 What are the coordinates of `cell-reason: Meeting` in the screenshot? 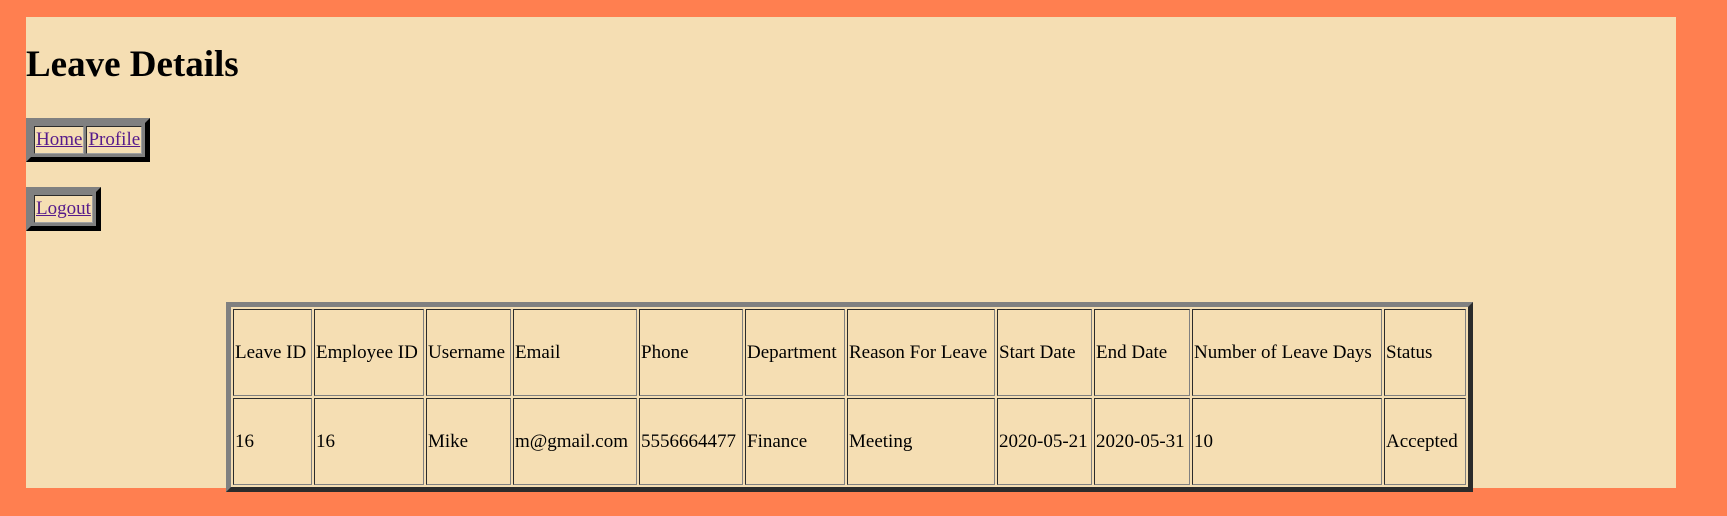 It's located at (921, 441).